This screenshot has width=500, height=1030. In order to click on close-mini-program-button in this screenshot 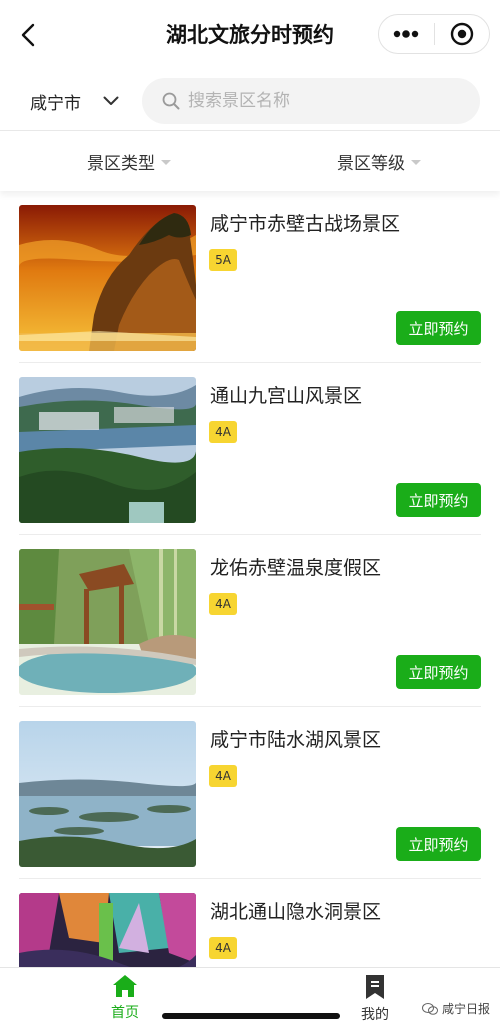, I will do `click(461, 34)`.